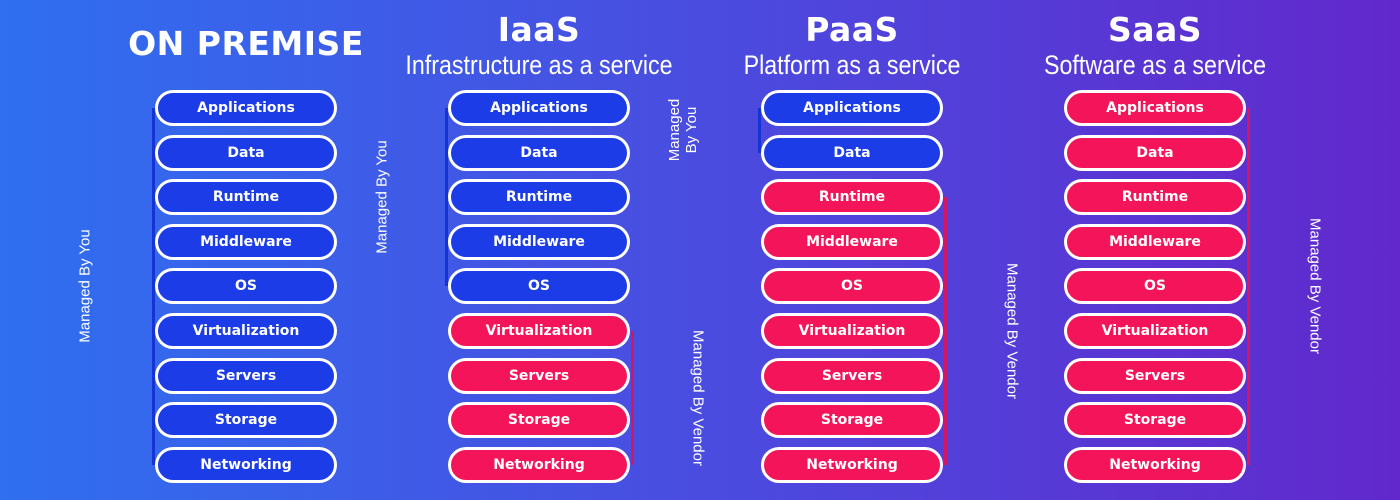  Describe the element at coordinates (1155, 241) in the screenshot. I see `saas-layer-middleware: Middleware` at that location.